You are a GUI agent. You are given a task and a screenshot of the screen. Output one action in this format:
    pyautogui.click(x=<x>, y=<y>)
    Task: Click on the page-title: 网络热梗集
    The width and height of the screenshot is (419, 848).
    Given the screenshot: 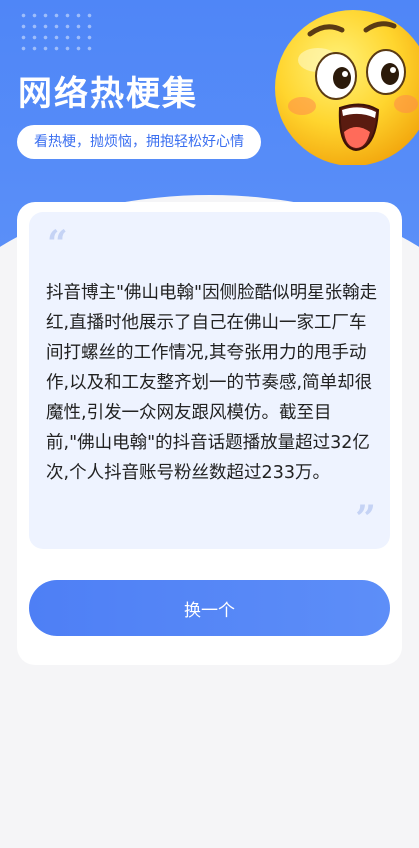 What is the action you would take?
    pyautogui.click(x=108, y=94)
    